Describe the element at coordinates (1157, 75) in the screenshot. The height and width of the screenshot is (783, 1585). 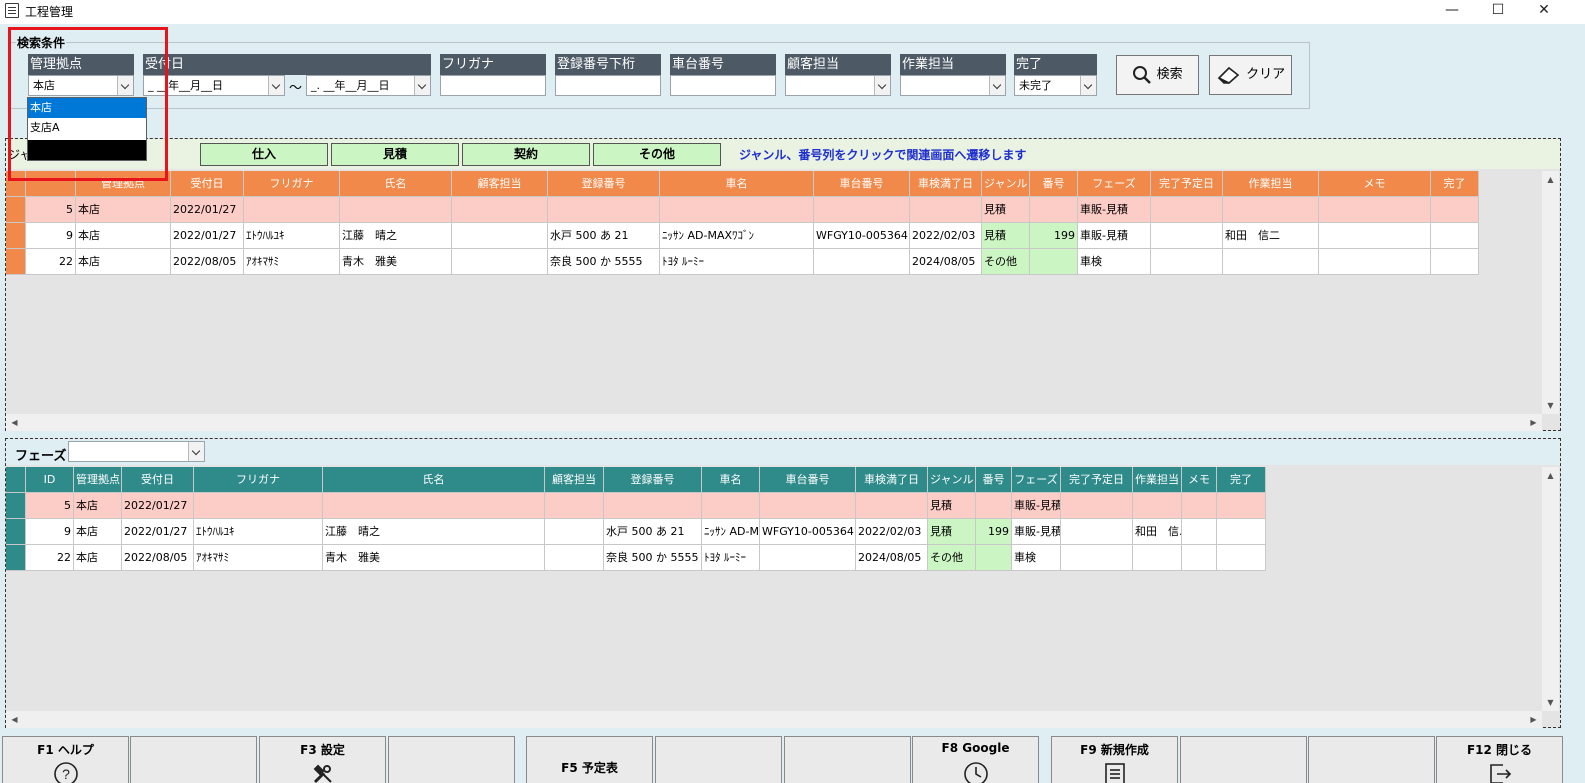
I see `search-button: 検索` at that location.